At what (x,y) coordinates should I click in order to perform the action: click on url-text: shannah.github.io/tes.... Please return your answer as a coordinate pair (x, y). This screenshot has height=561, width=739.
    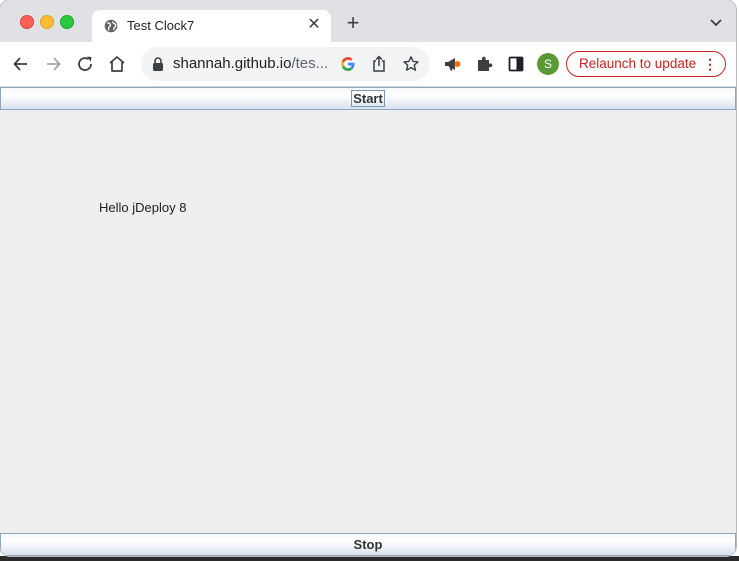
    Looking at the image, I should click on (250, 63).